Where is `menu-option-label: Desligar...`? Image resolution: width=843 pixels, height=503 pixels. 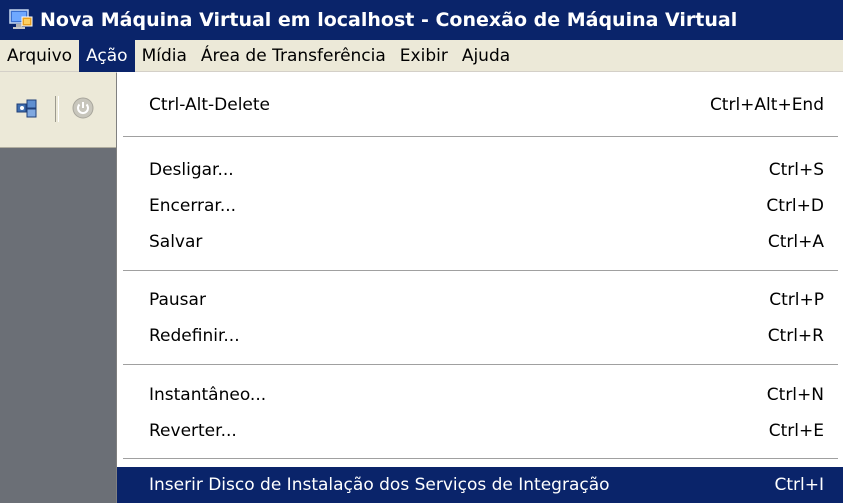
menu-option-label: Desligar... is located at coordinates (191, 170).